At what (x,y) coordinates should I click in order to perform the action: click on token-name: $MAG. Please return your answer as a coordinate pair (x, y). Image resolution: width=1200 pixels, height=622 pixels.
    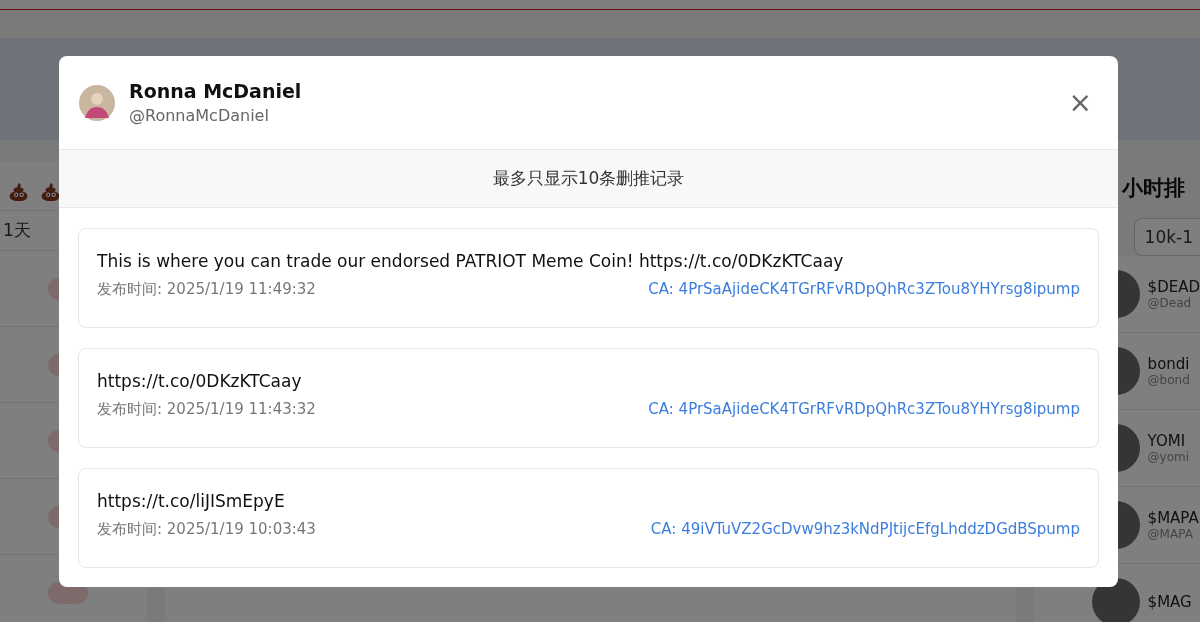
    Looking at the image, I should click on (1169, 602).